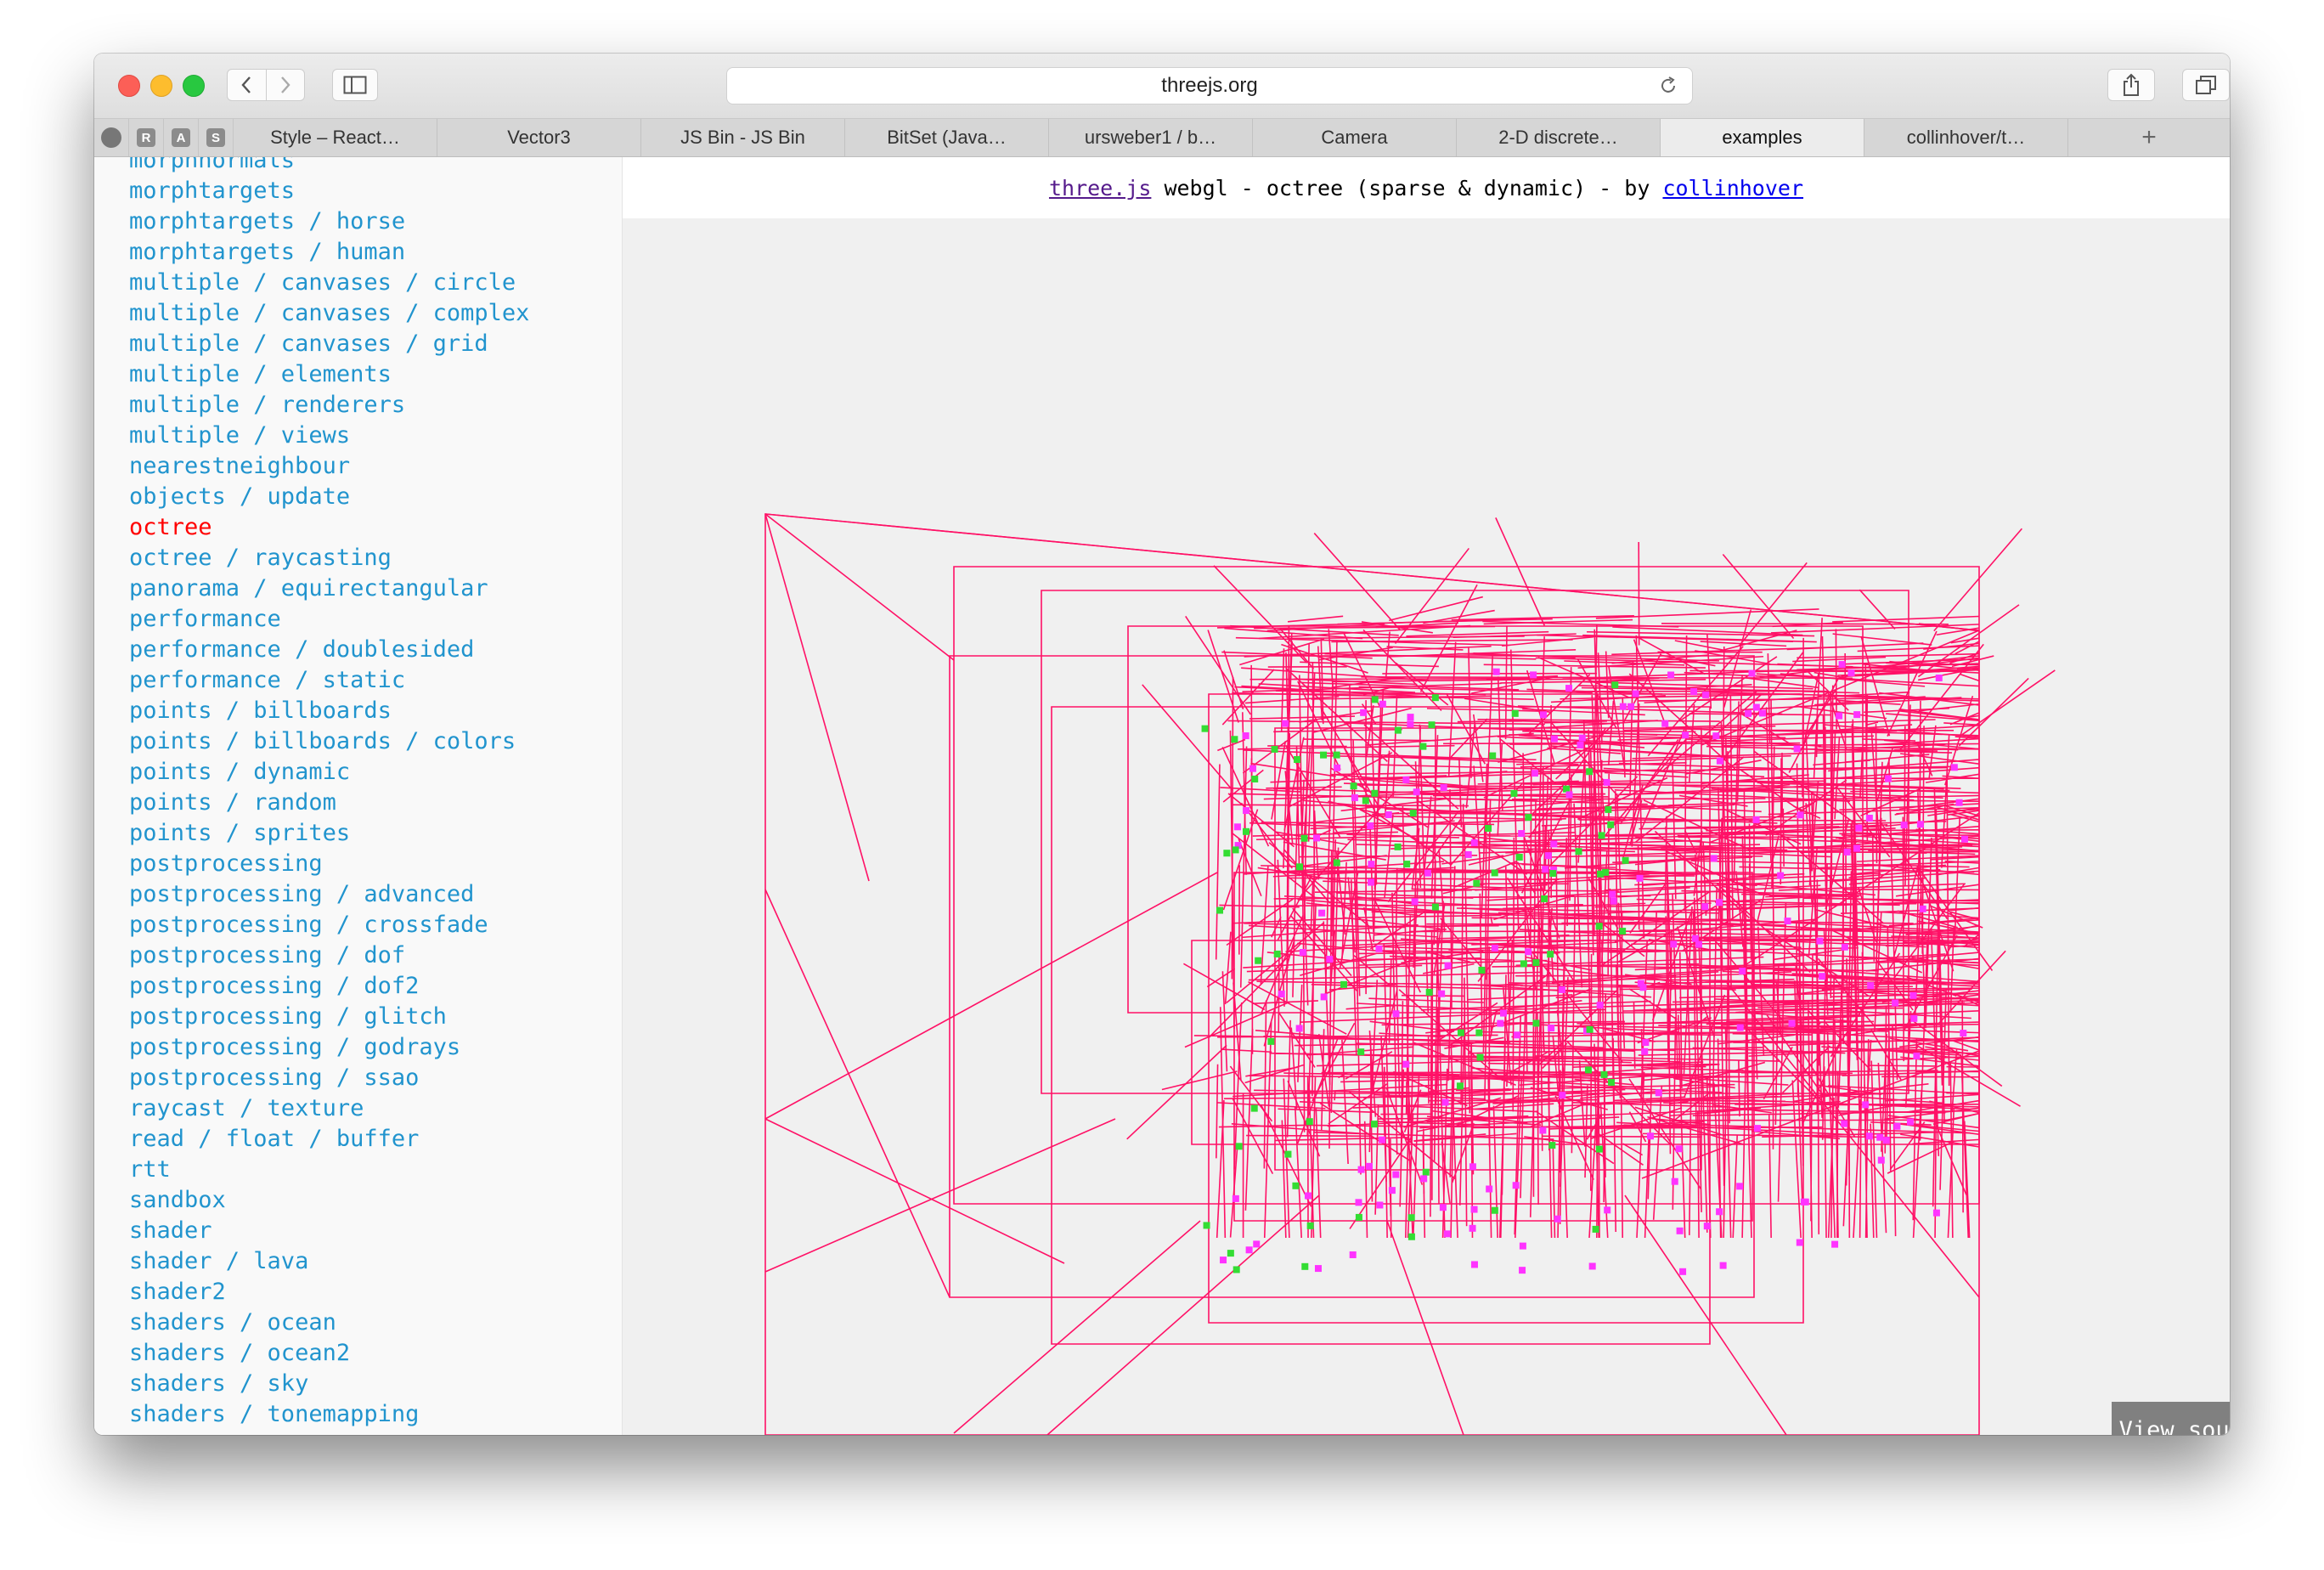  What do you see at coordinates (329, 1200) in the screenshot?
I see `sidebar-link: sandbox` at bounding box center [329, 1200].